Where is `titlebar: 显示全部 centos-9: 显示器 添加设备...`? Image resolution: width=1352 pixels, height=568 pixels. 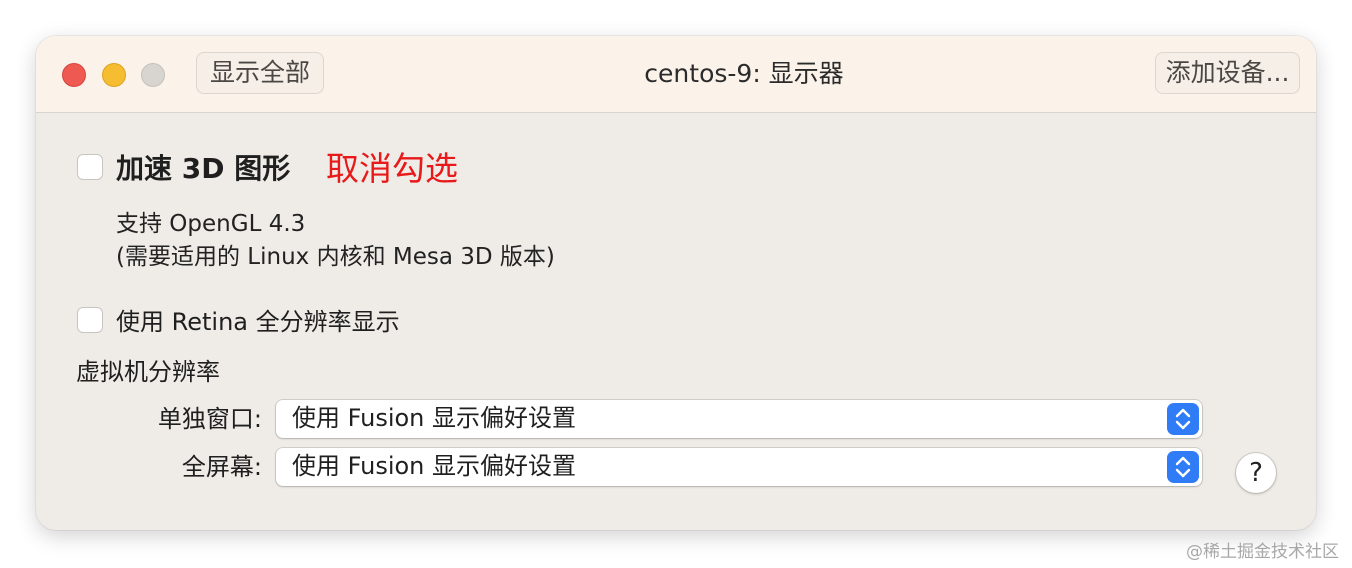 titlebar: 显示全部 centos-9: 显示器 添加设备... is located at coordinates (676, 74).